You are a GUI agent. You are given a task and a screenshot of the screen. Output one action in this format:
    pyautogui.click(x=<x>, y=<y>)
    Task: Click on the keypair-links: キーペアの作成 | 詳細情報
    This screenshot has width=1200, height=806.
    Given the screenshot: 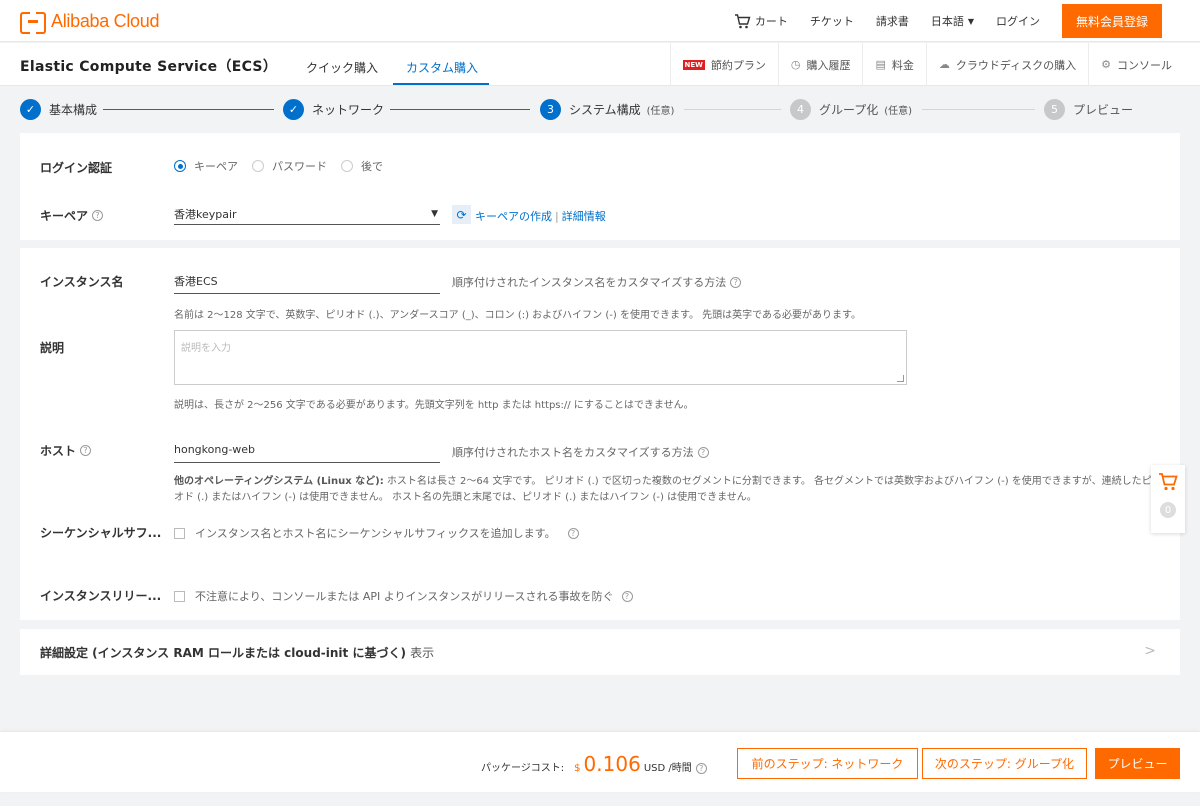 What is the action you would take?
    pyautogui.click(x=540, y=216)
    